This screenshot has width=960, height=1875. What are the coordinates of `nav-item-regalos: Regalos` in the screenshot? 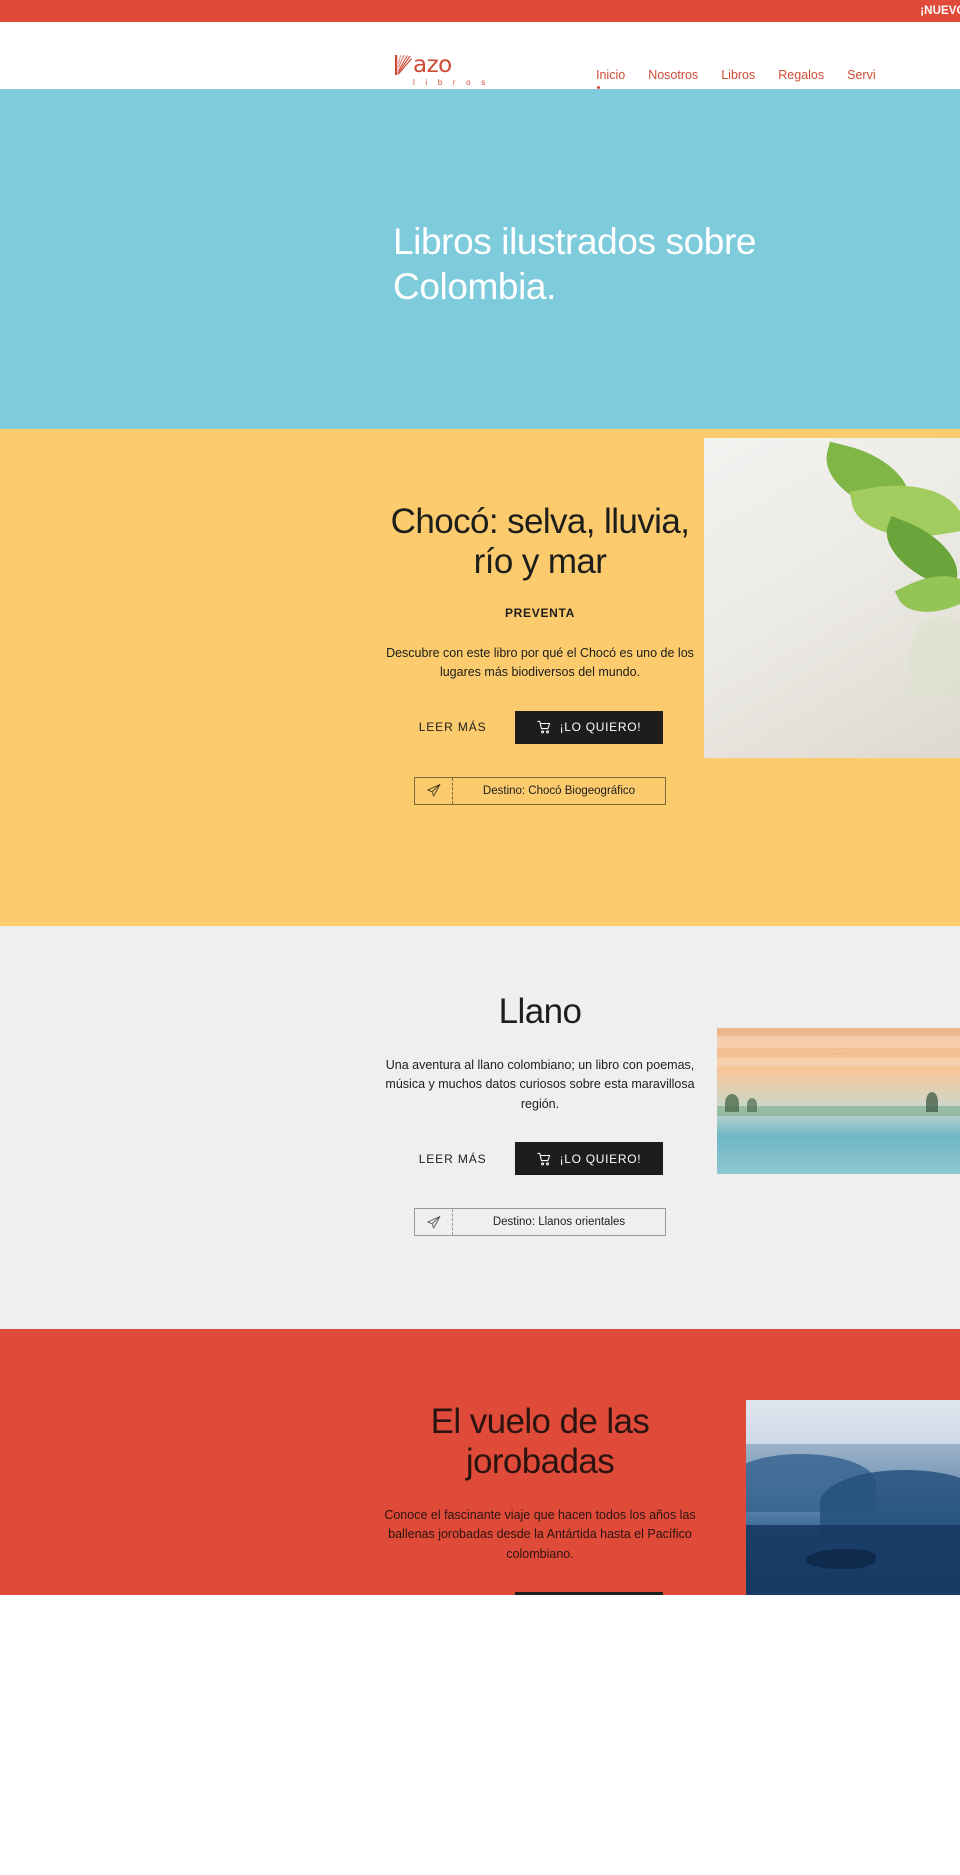 It's located at (801, 75).